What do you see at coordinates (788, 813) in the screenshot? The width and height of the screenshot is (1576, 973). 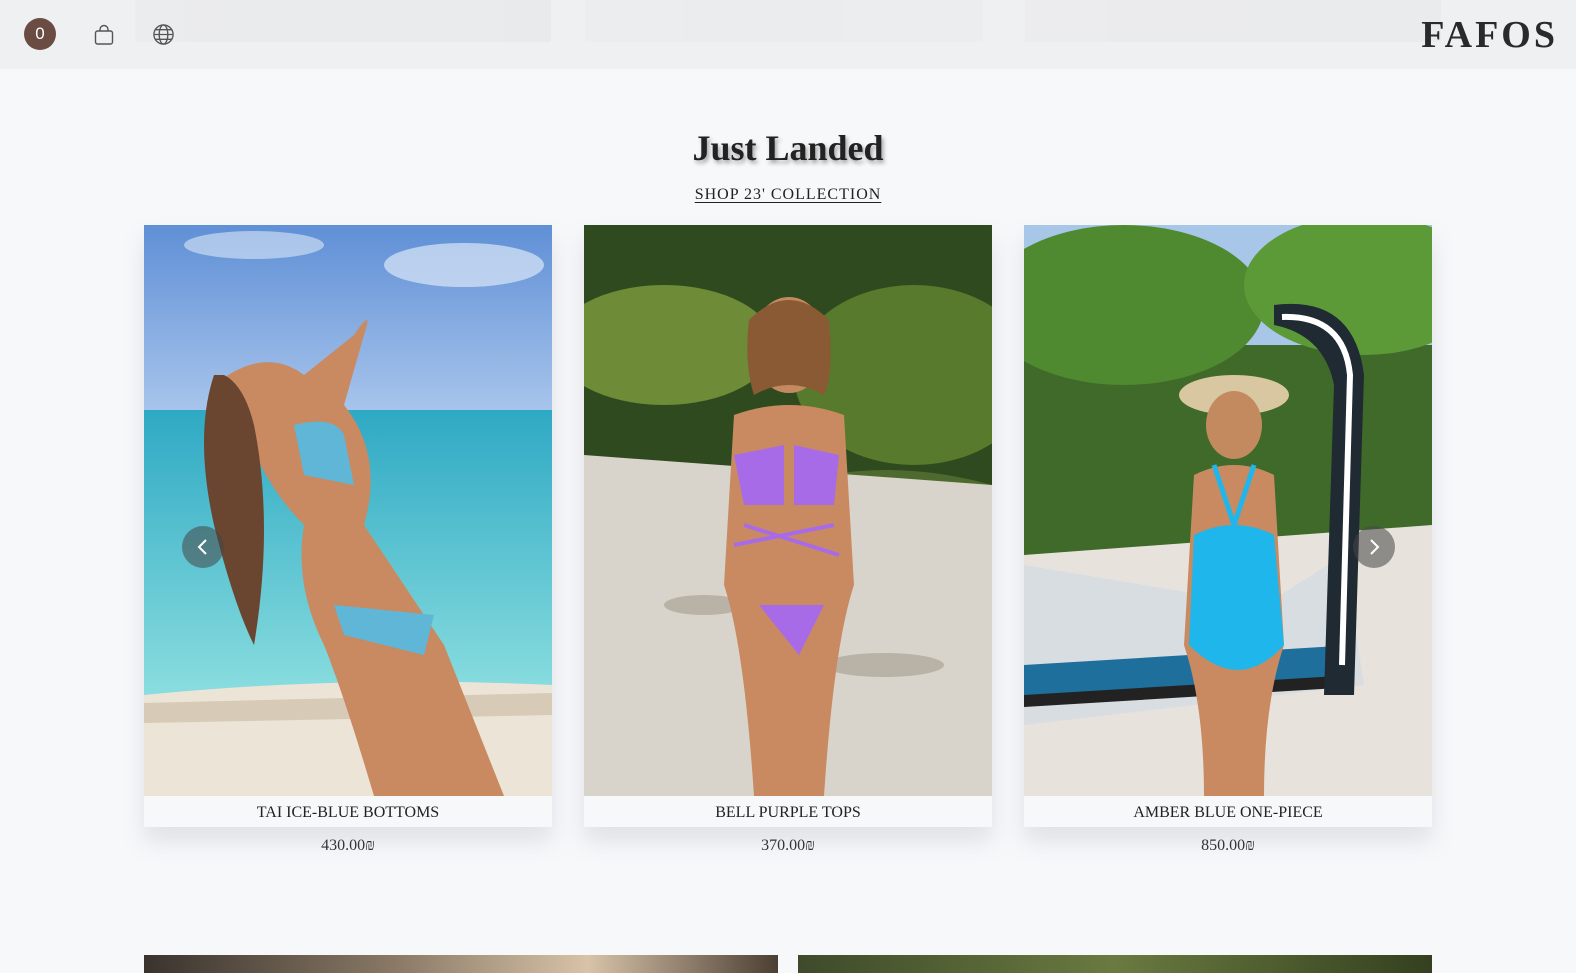 I see `product-name: BELL PURPLE TOPS` at bounding box center [788, 813].